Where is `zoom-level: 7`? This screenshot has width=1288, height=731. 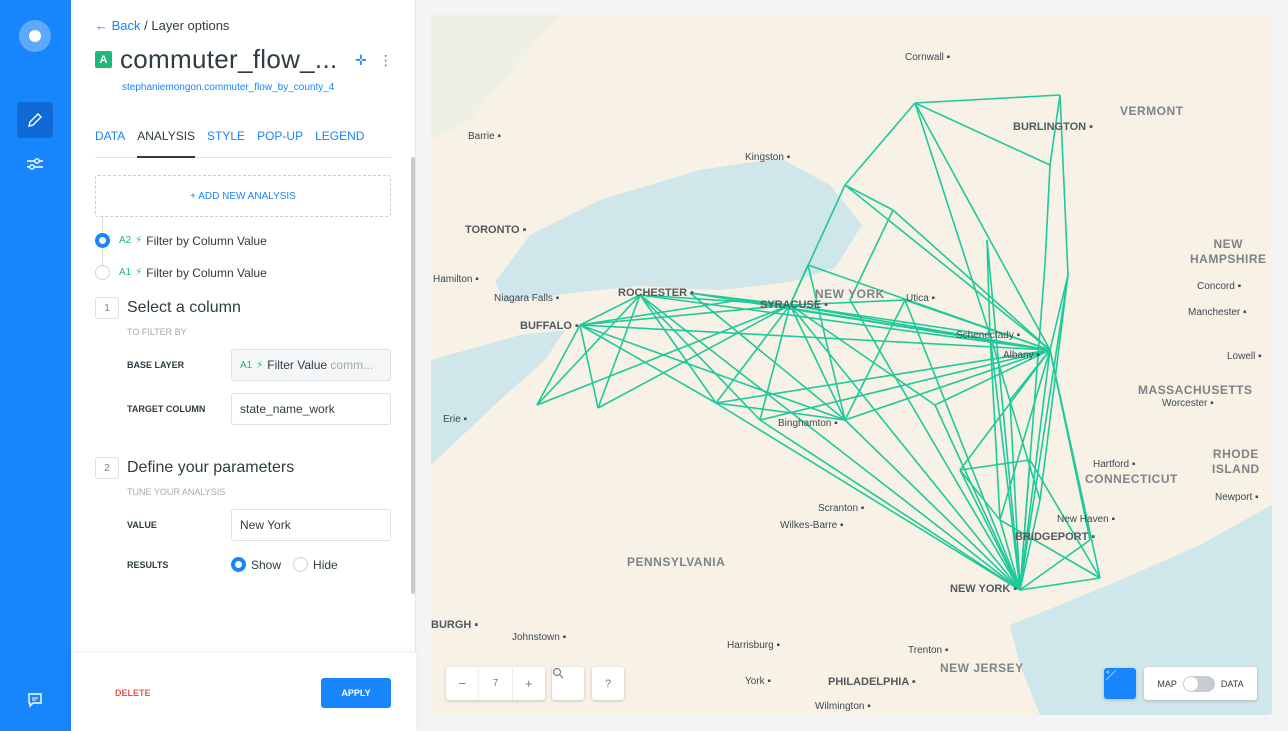
zoom-level: 7 is located at coordinates (496, 683).